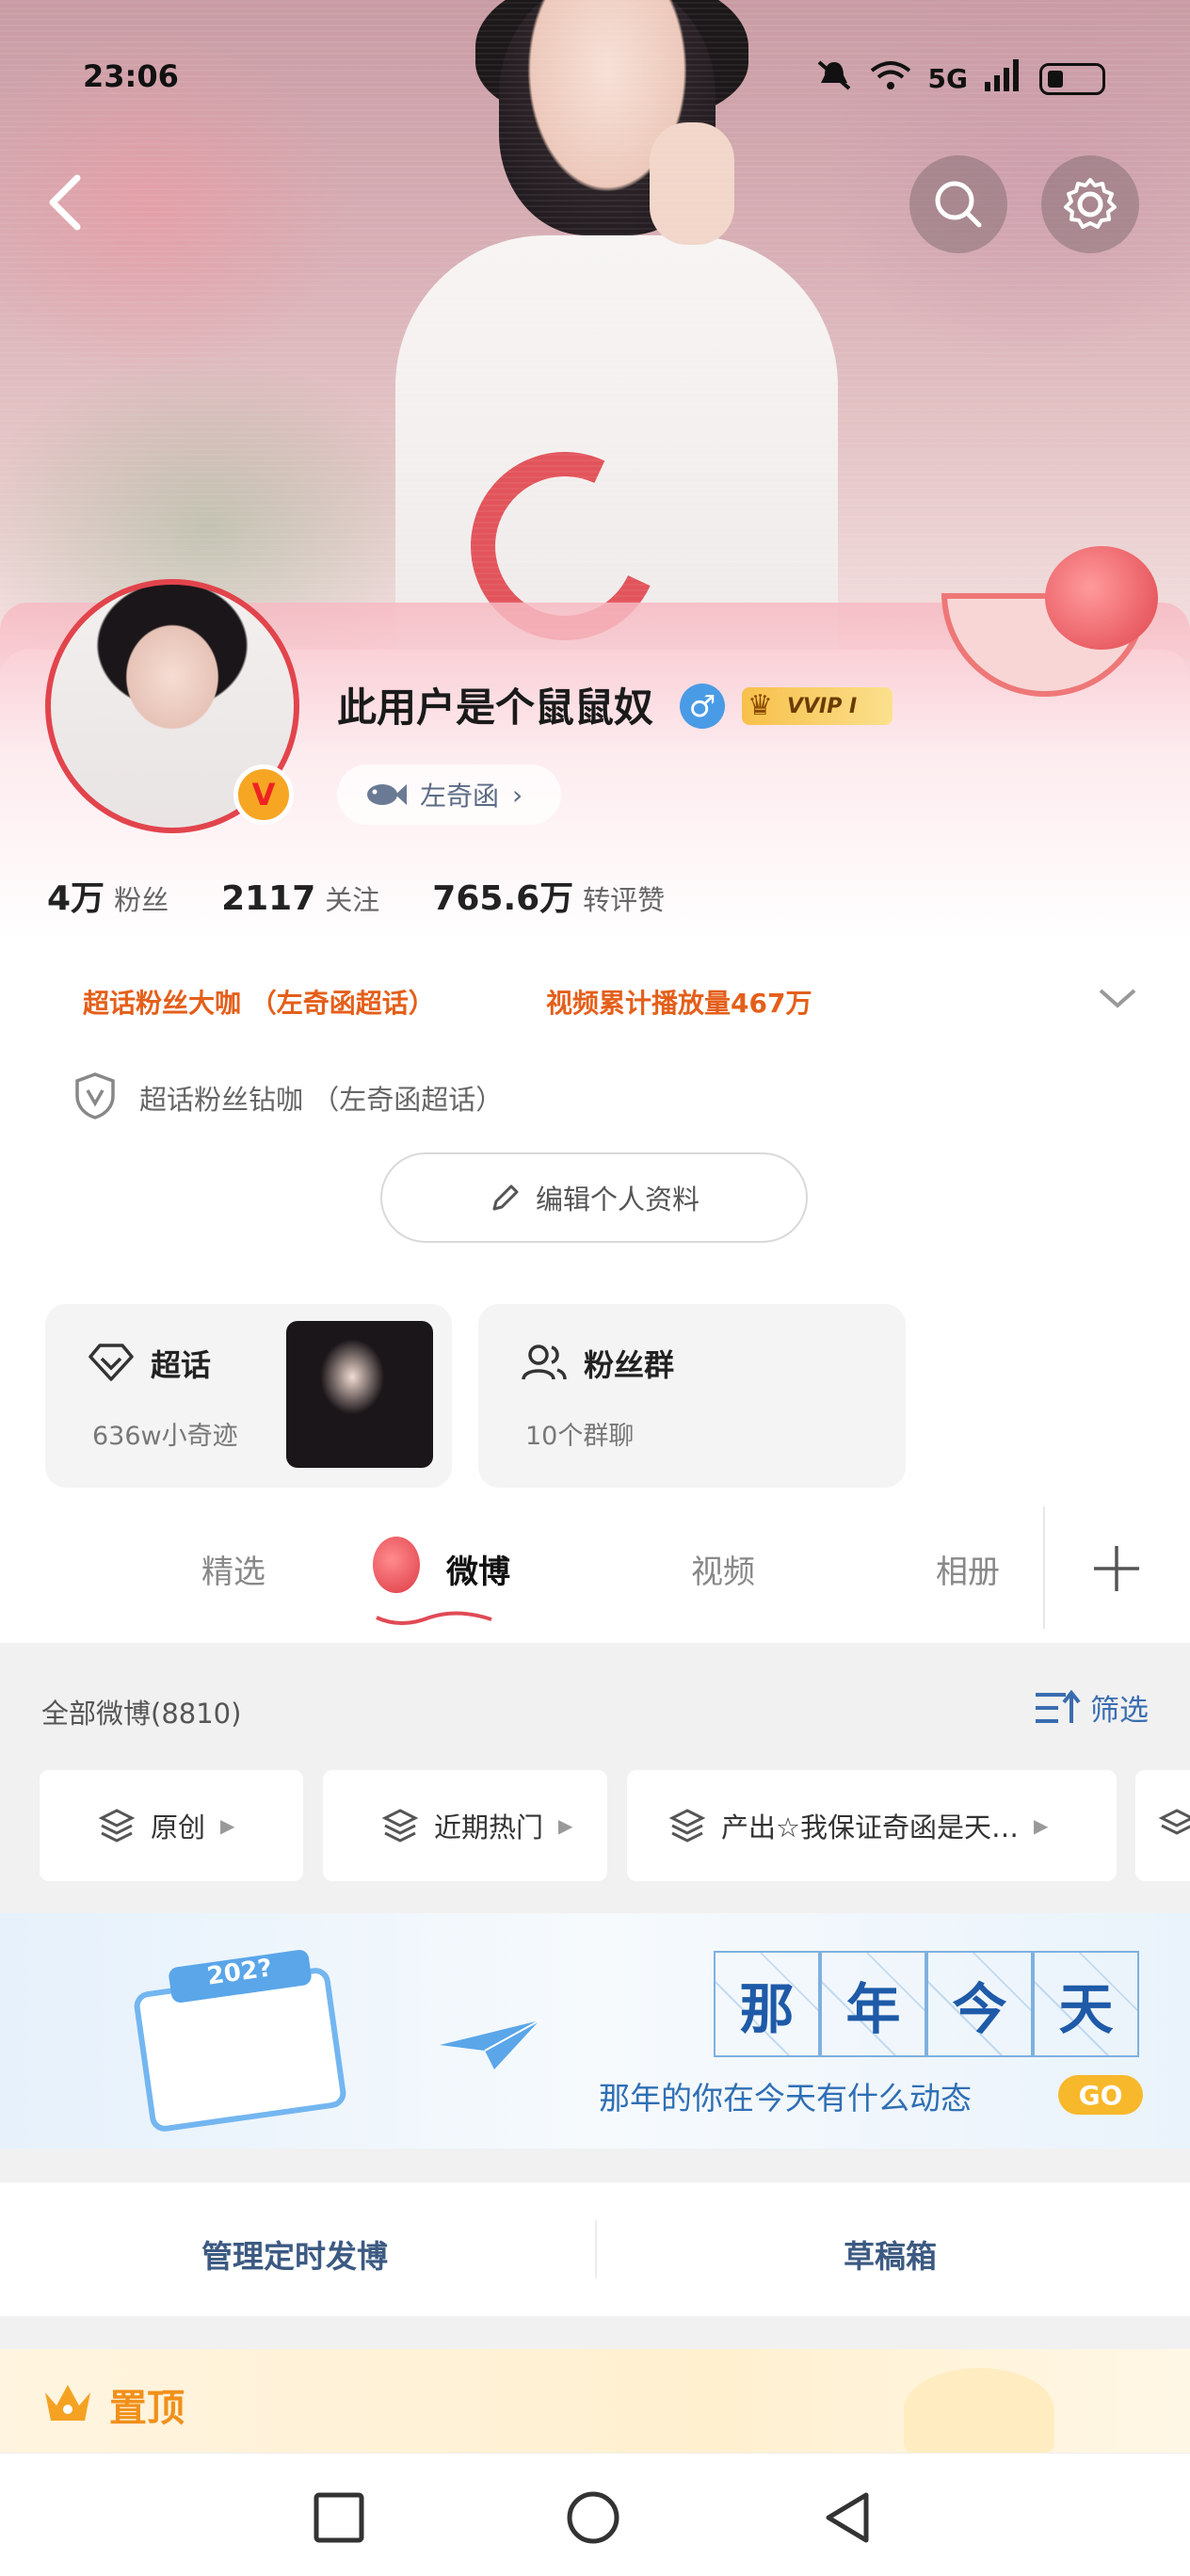 The height and width of the screenshot is (2576, 1190). Describe the element at coordinates (505, 1197) in the screenshot. I see `pencil-icon` at that location.